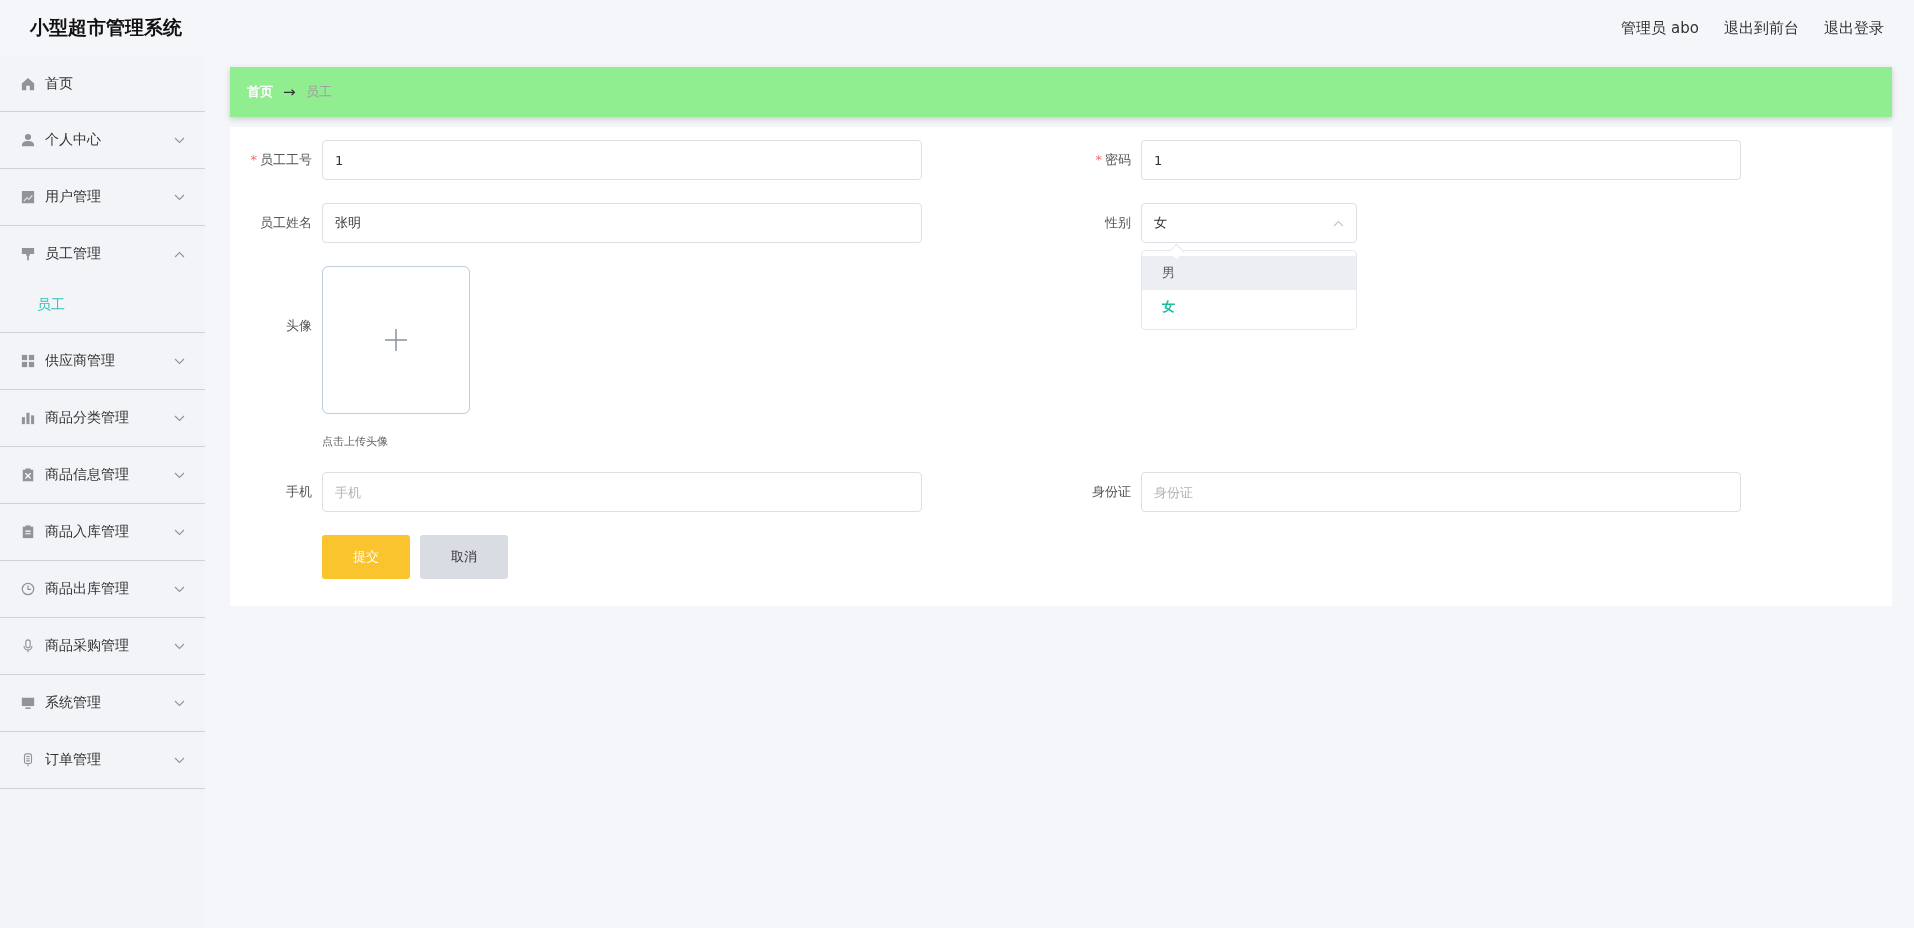 The width and height of the screenshot is (1914, 928). Describe the element at coordinates (102, 140) in the screenshot. I see `menu-item: 个人中心` at that location.